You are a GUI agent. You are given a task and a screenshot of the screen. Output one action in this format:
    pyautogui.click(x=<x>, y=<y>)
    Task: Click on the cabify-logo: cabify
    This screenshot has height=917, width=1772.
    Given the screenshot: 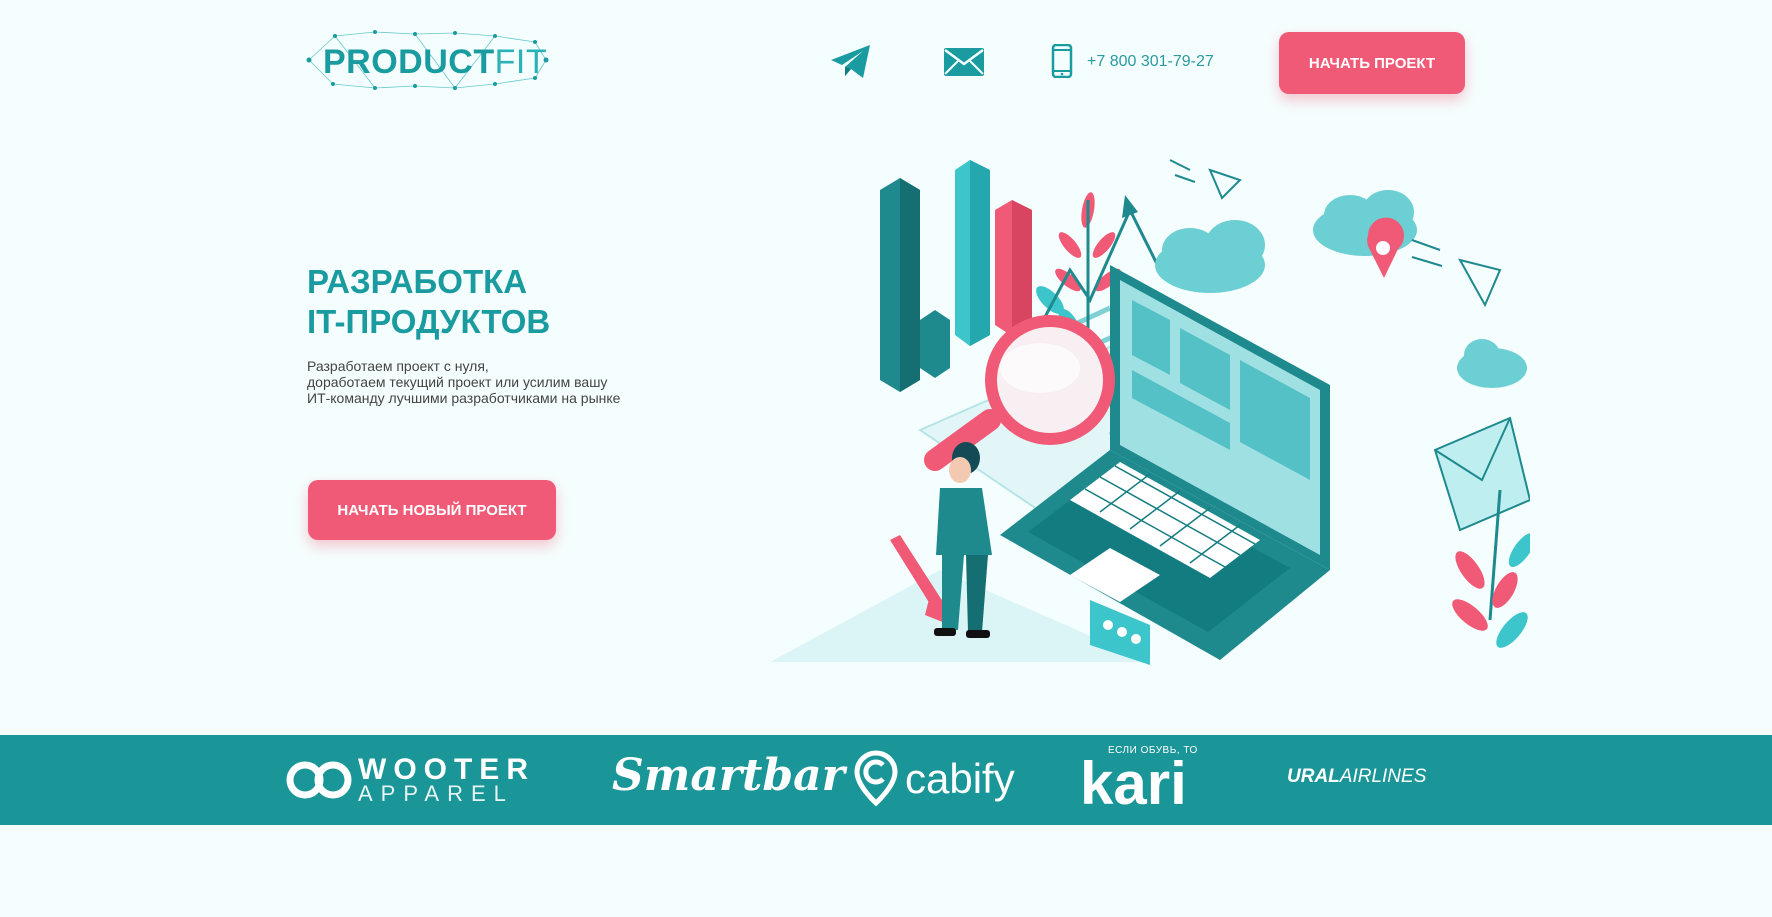 What is the action you would take?
    pyautogui.click(x=938, y=779)
    